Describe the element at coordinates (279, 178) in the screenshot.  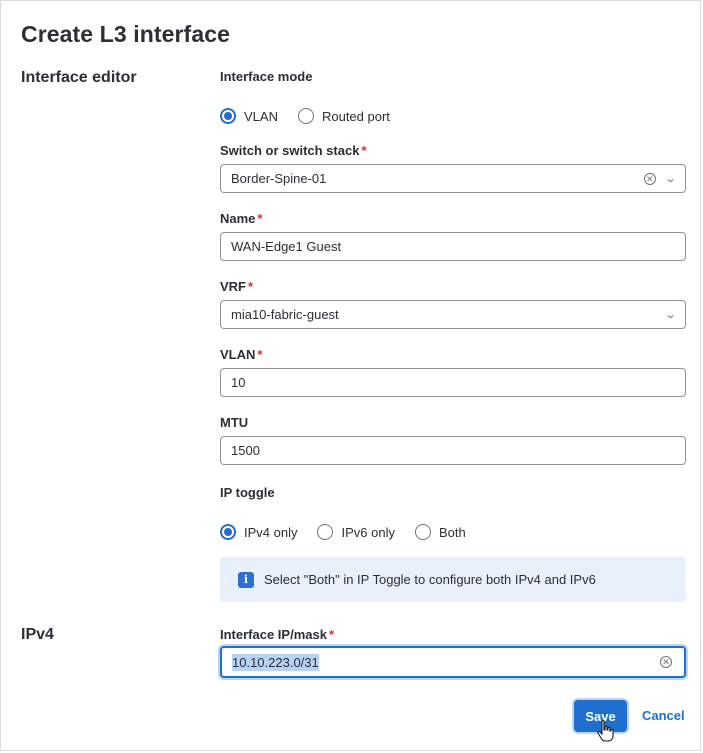
I see `switch-value: Border-Spine-01` at that location.